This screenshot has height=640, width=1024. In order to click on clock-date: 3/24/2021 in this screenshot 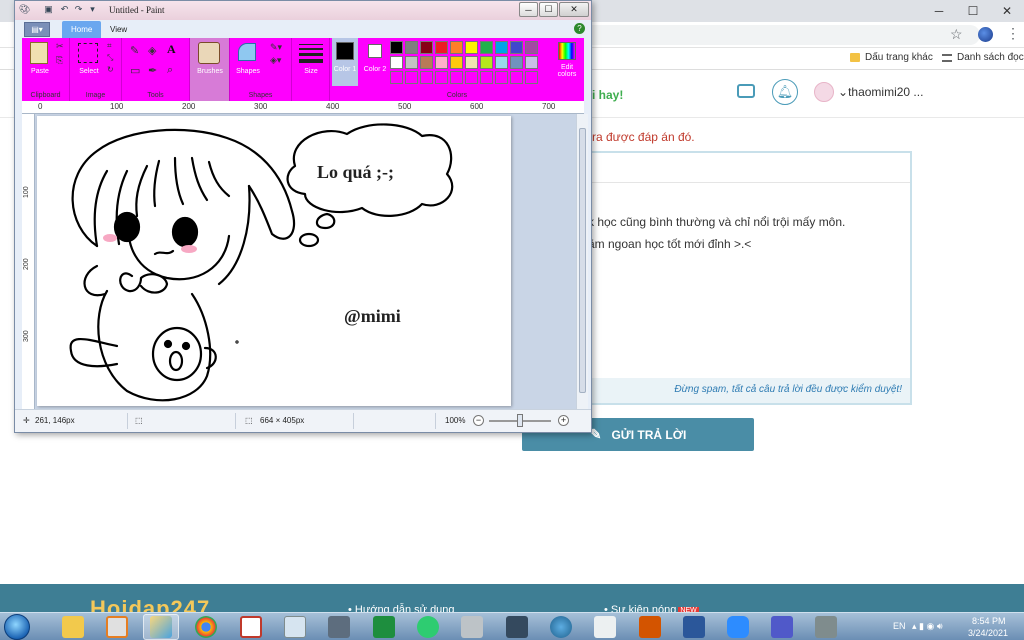, I will do `click(988, 633)`.